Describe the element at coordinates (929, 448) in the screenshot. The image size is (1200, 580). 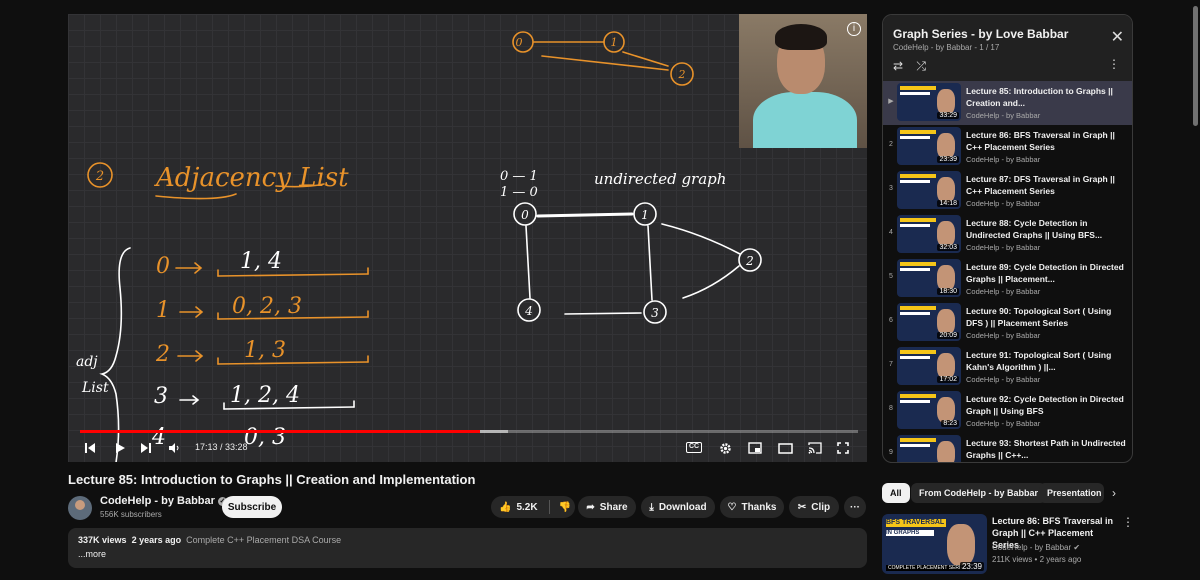
I see `playlist-item-thumbnail: 19:52` at that location.